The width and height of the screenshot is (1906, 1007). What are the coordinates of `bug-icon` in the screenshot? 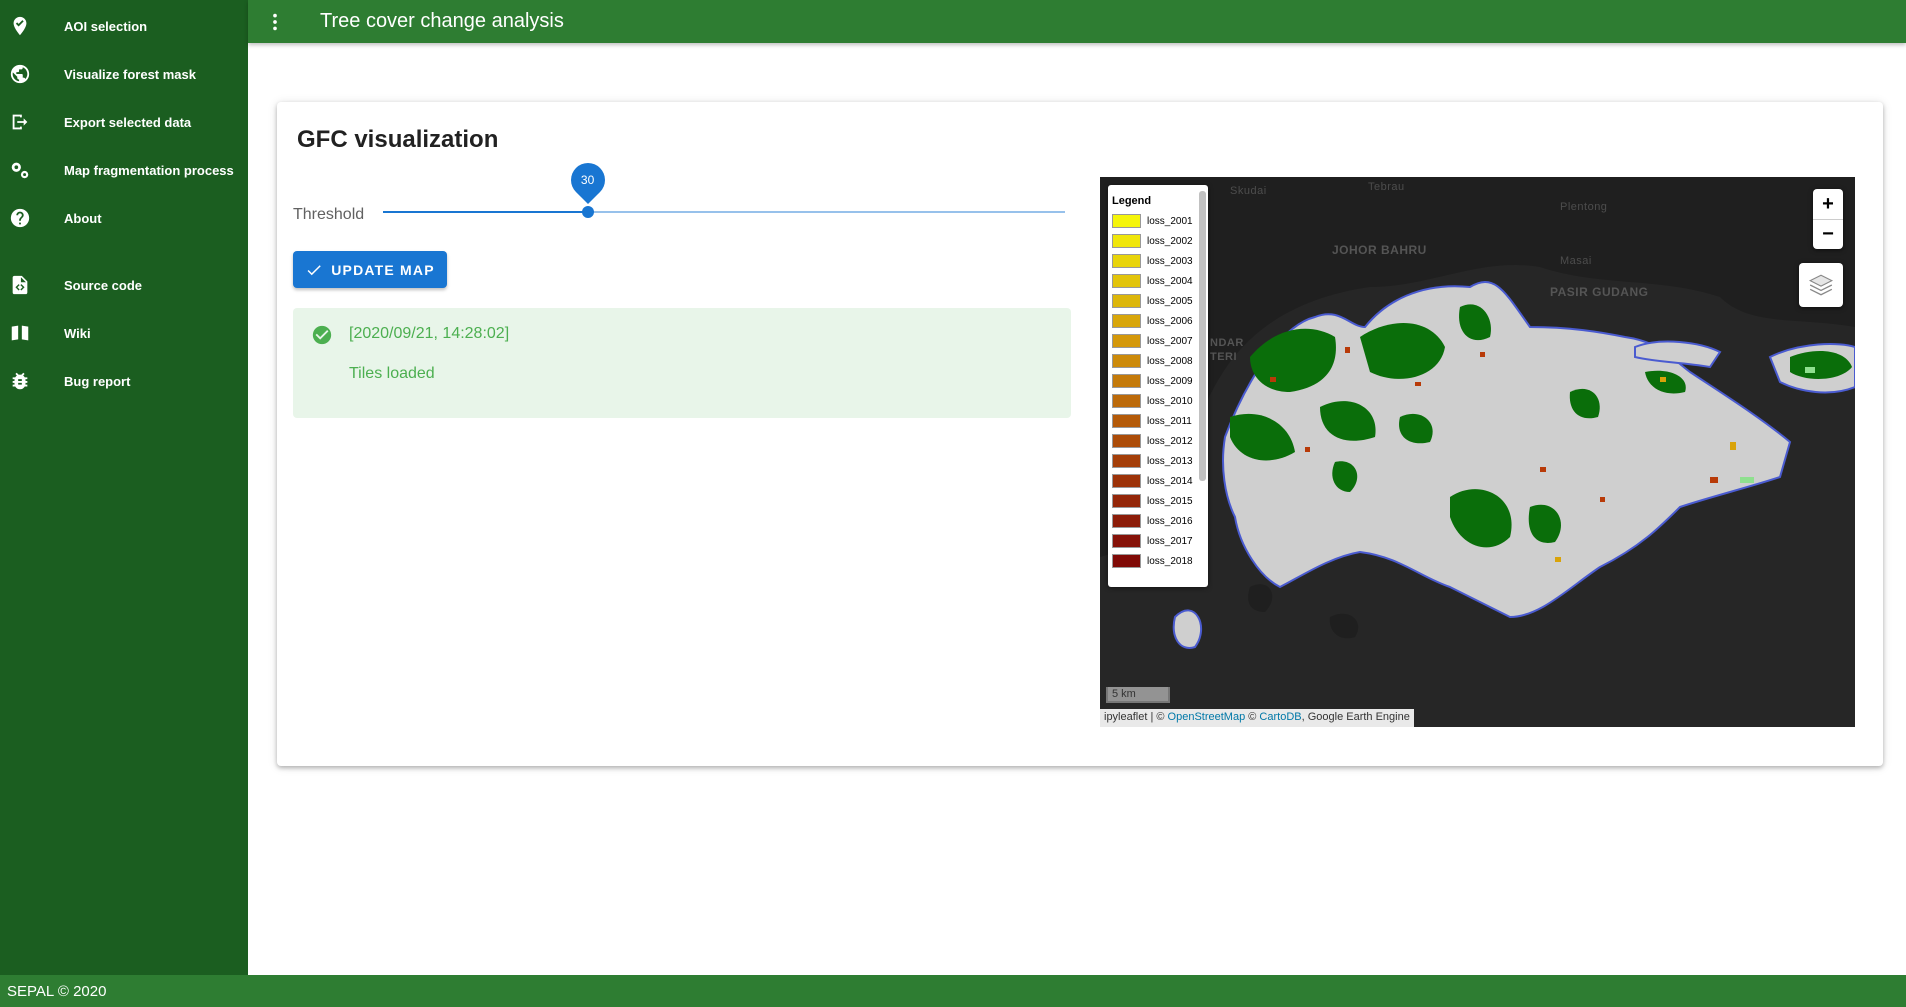 It's located at (20, 381).